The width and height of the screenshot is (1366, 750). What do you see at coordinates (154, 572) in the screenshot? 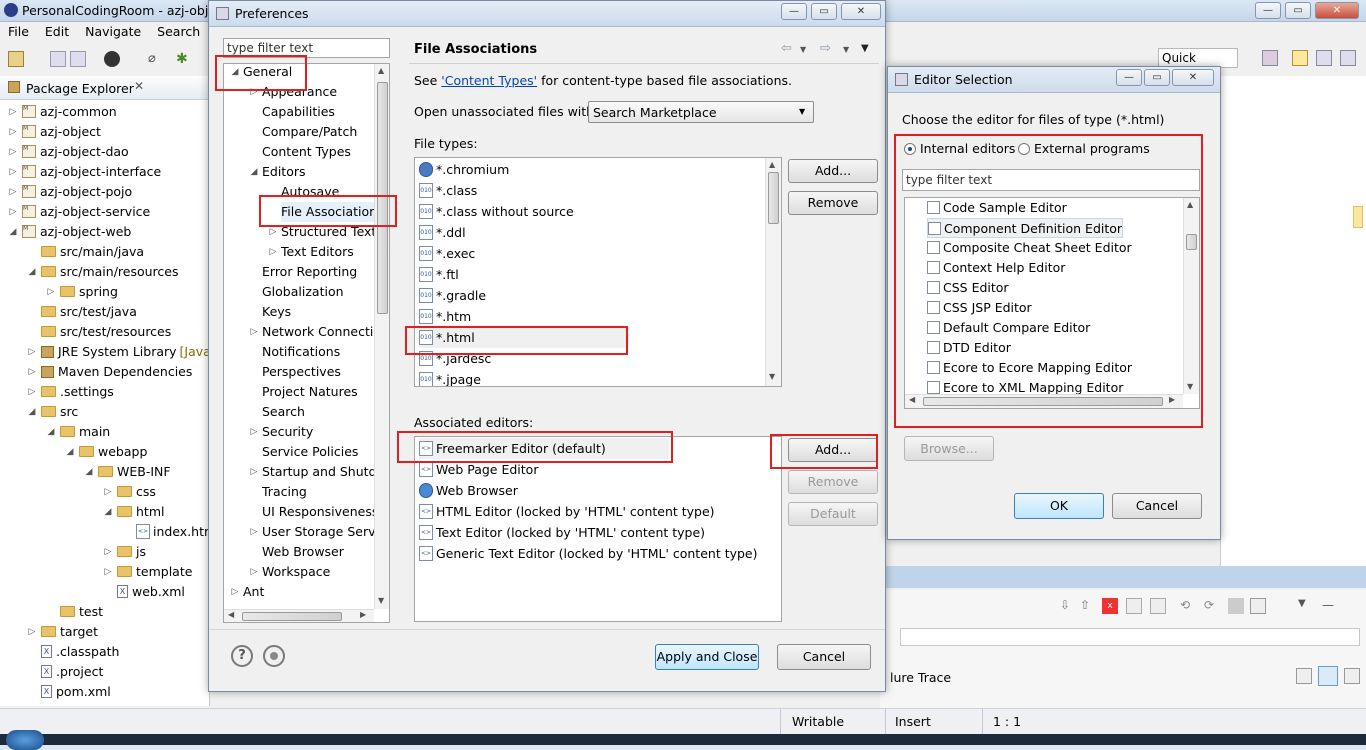
I see `package-explorer-item: template` at bounding box center [154, 572].